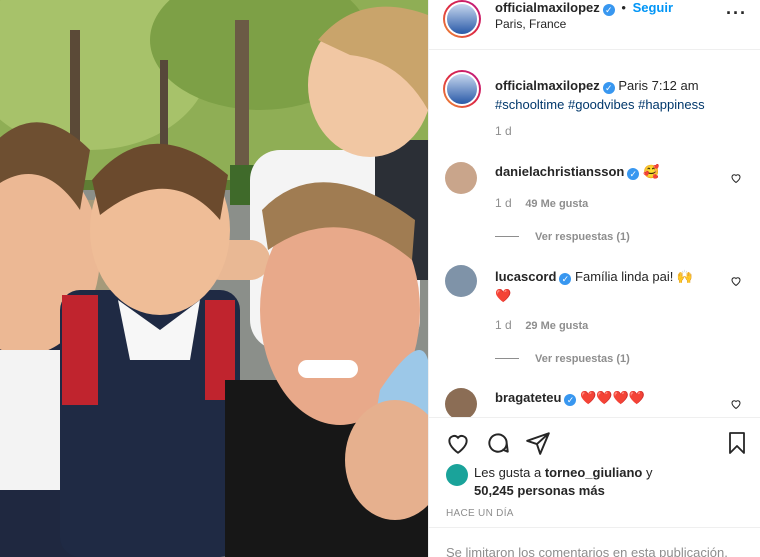 The width and height of the screenshot is (760, 557). Describe the element at coordinates (528, 397) in the screenshot. I see `comment-username: bragateteu` at that location.